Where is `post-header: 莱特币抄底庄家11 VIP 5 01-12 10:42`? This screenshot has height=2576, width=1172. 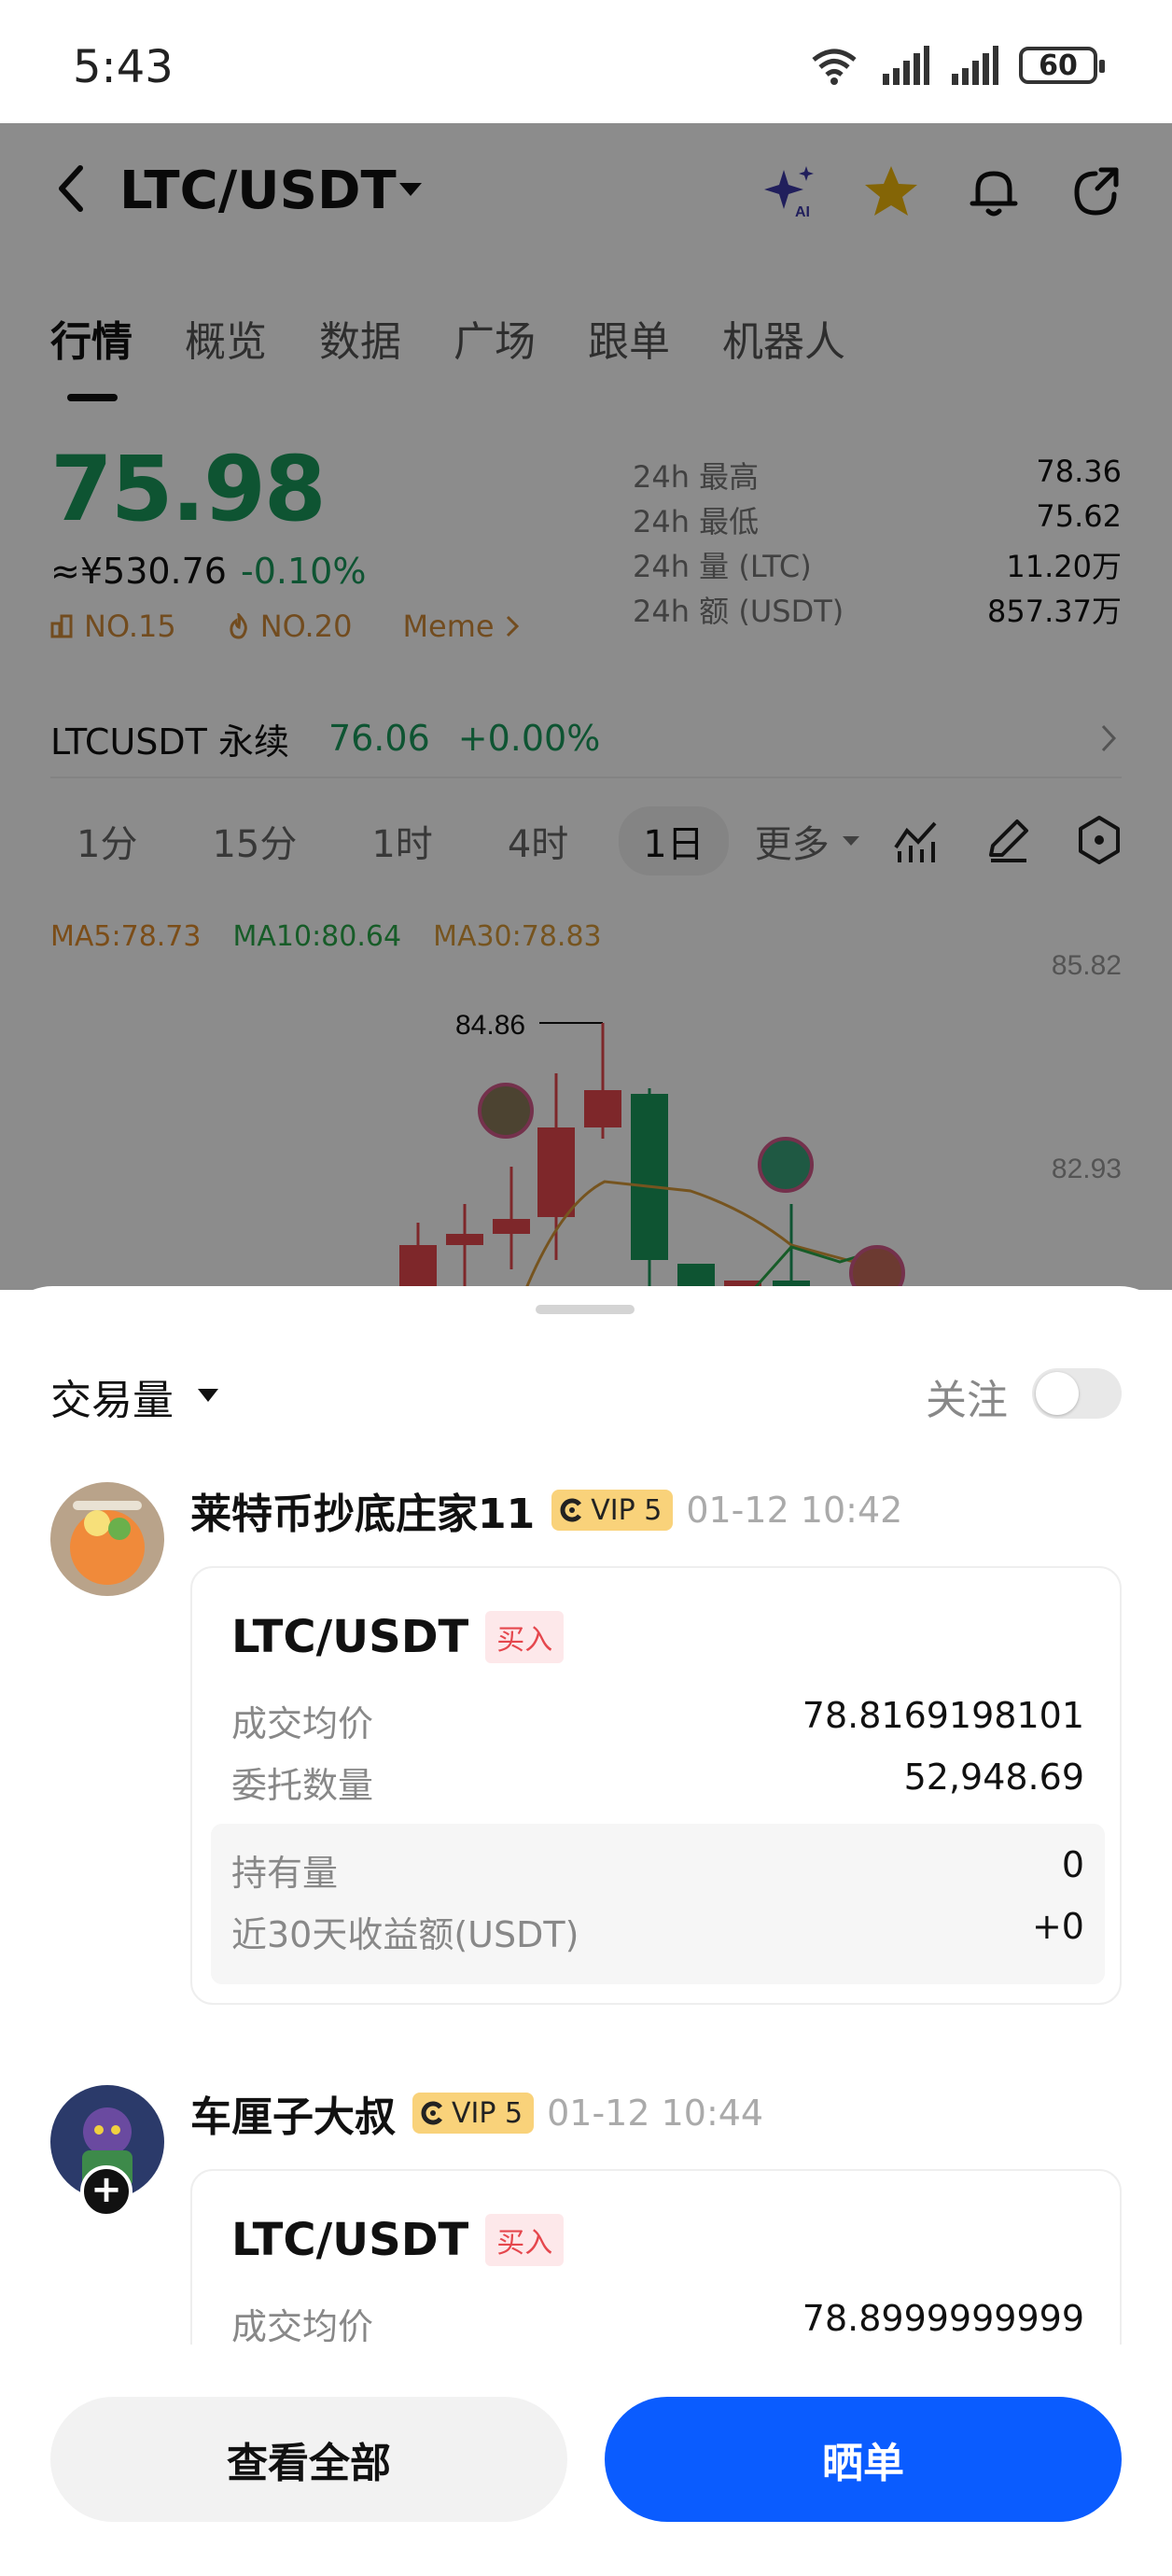
post-header: 莱特币抄底庄家11 VIP 5 01-12 10:42 is located at coordinates (546, 1510).